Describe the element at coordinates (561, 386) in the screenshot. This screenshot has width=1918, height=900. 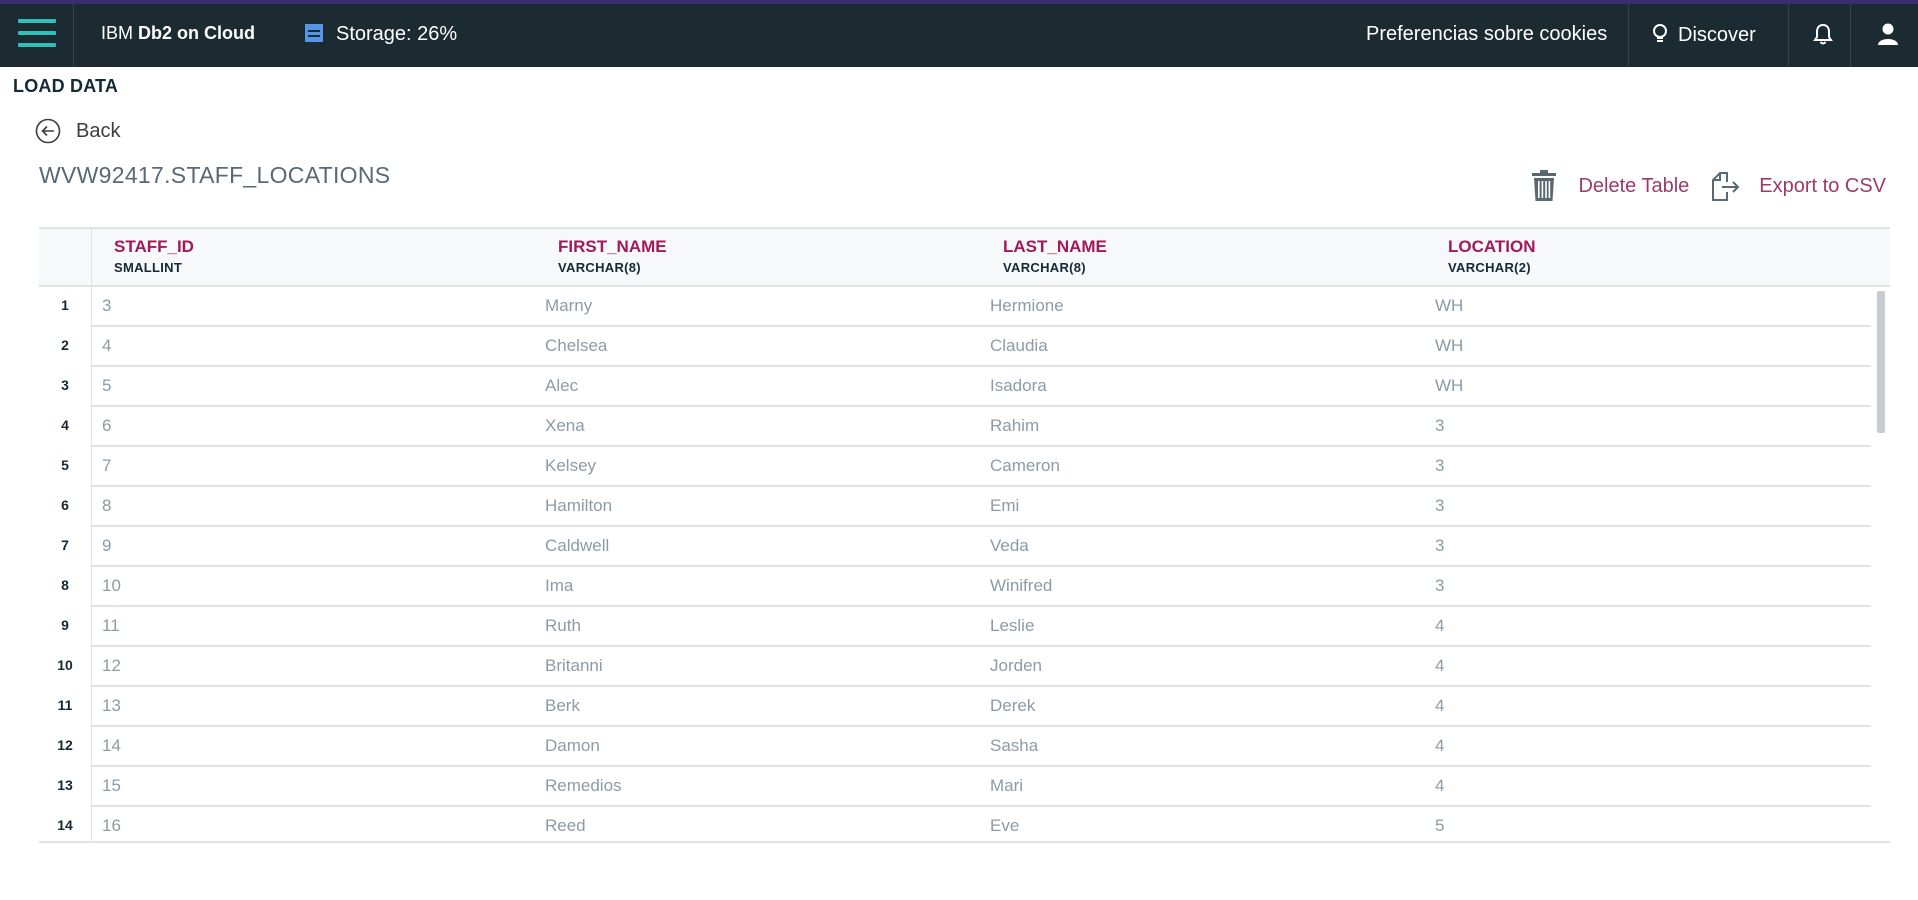
I see `cell-first-name: Alec` at that location.